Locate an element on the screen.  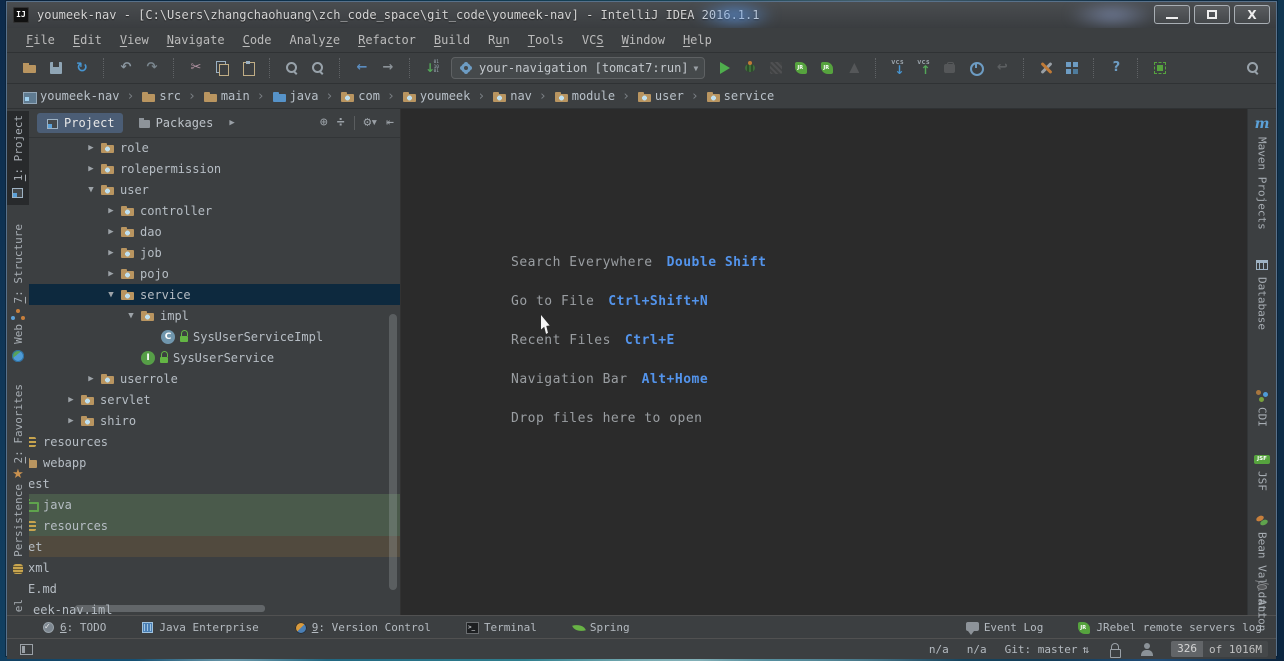
debug-button is located at coordinates (750, 68).